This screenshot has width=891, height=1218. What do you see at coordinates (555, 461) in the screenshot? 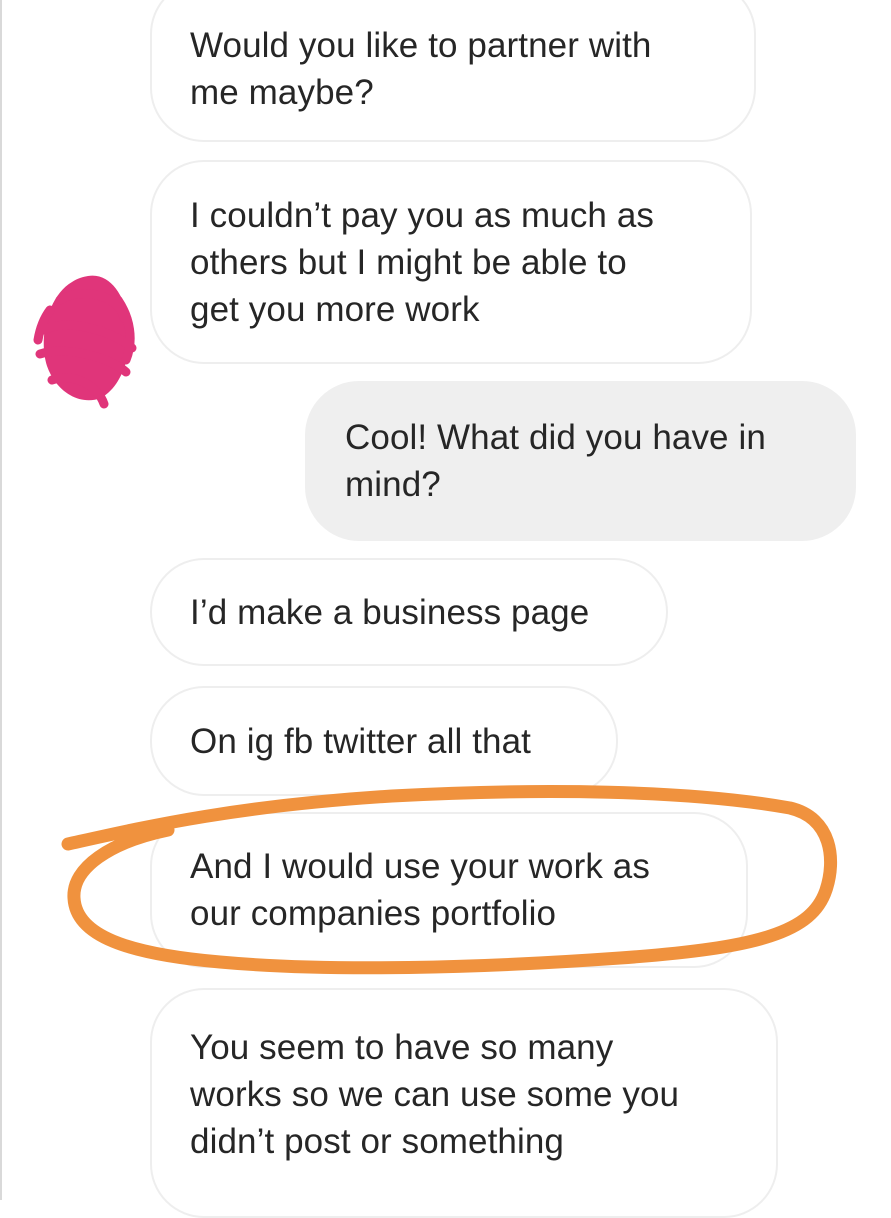
I see `message-text: Cool! What did you have in mind?` at bounding box center [555, 461].